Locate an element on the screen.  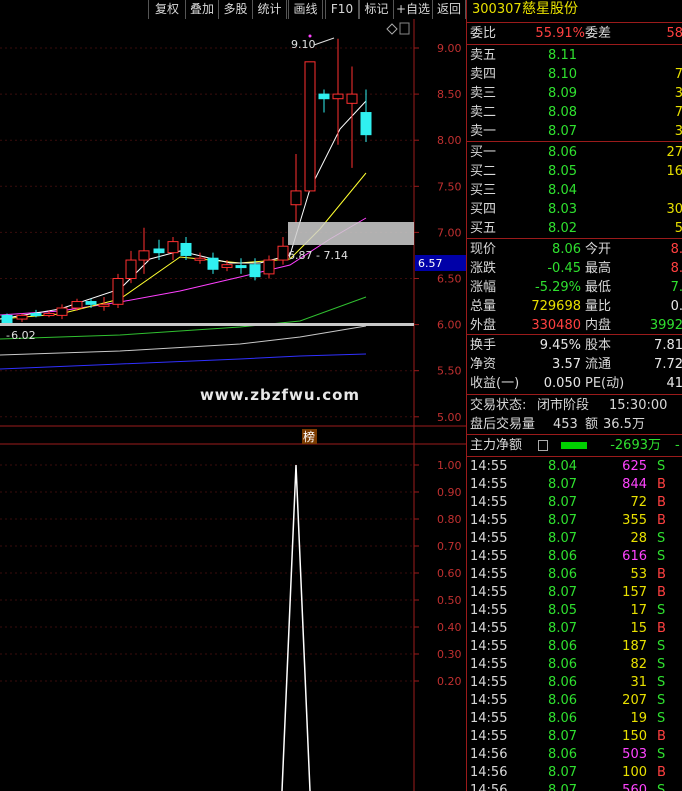
overlay-button: 叠加 is located at coordinates (202, 9).